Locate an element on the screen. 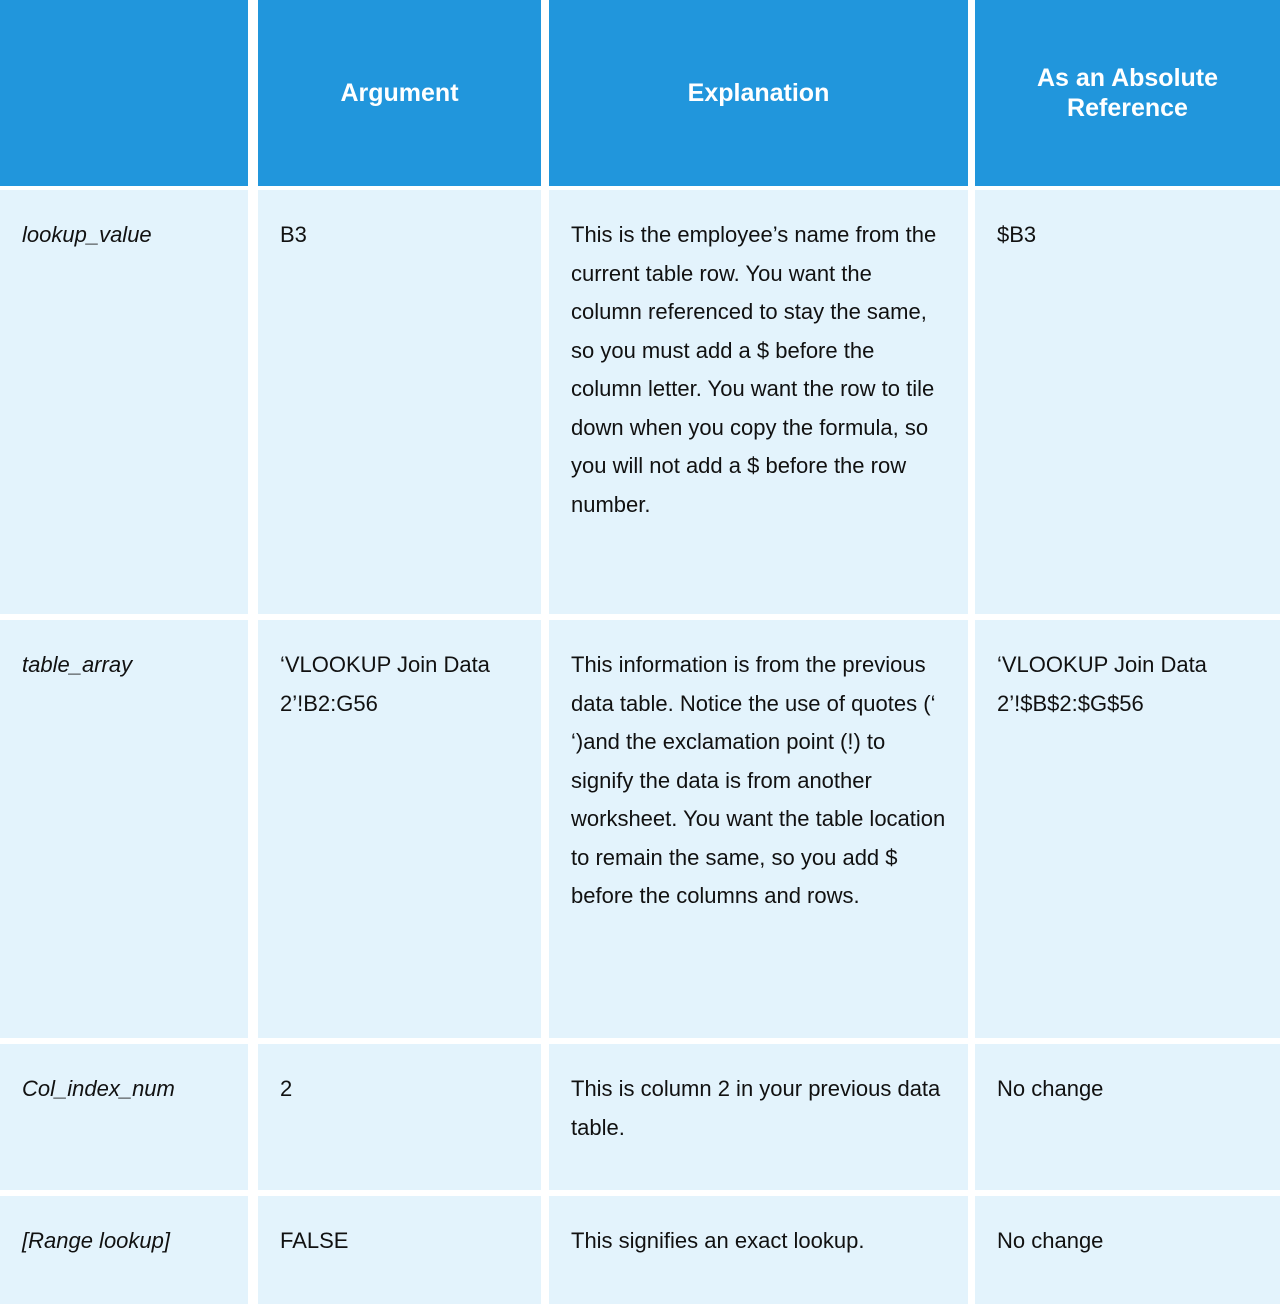 The width and height of the screenshot is (1280, 1304). cell-argument: FALSE is located at coordinates (399, 1250).